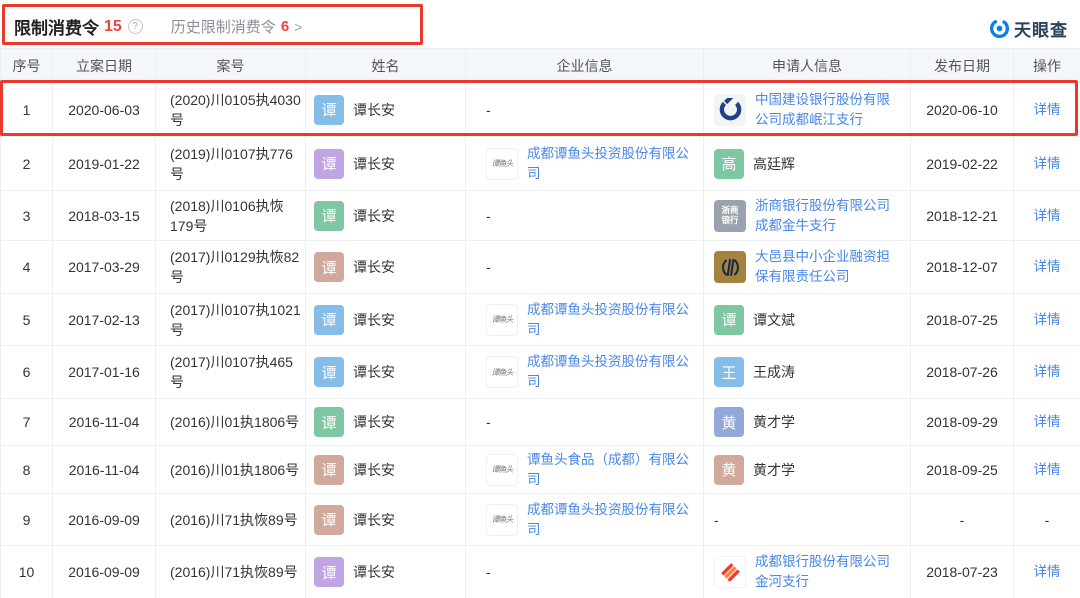  I want to click on company-link: 谭鱼头食品（成都）有限公司, so click(611, 469).